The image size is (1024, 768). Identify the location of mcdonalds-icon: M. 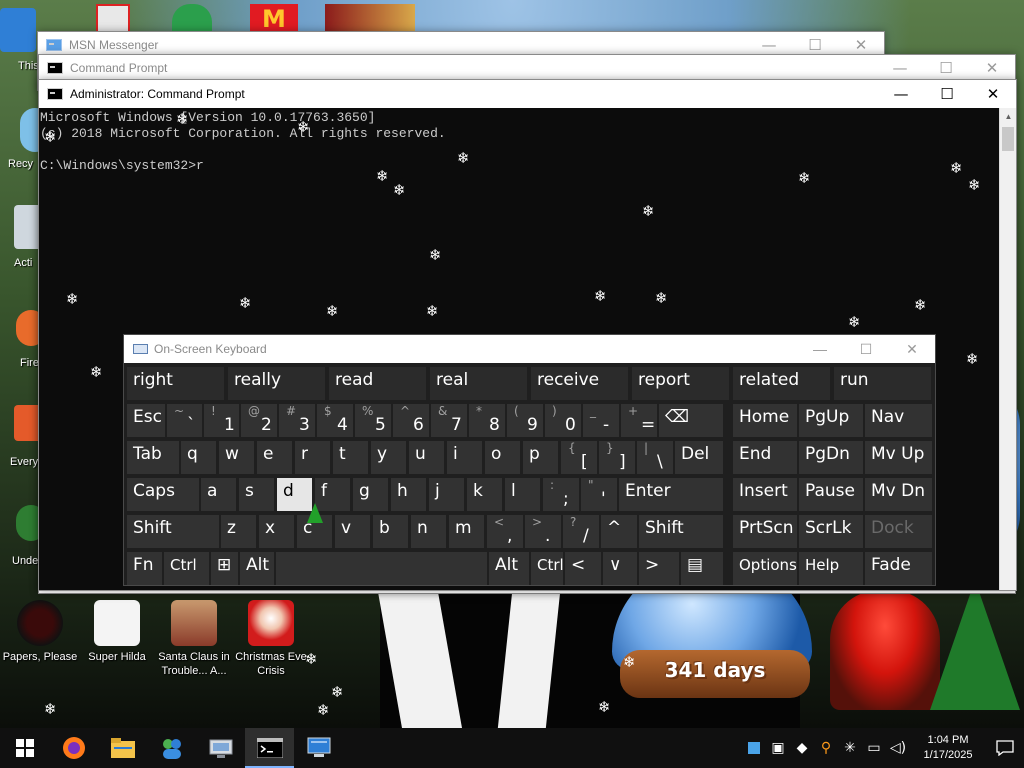
(274, 19).